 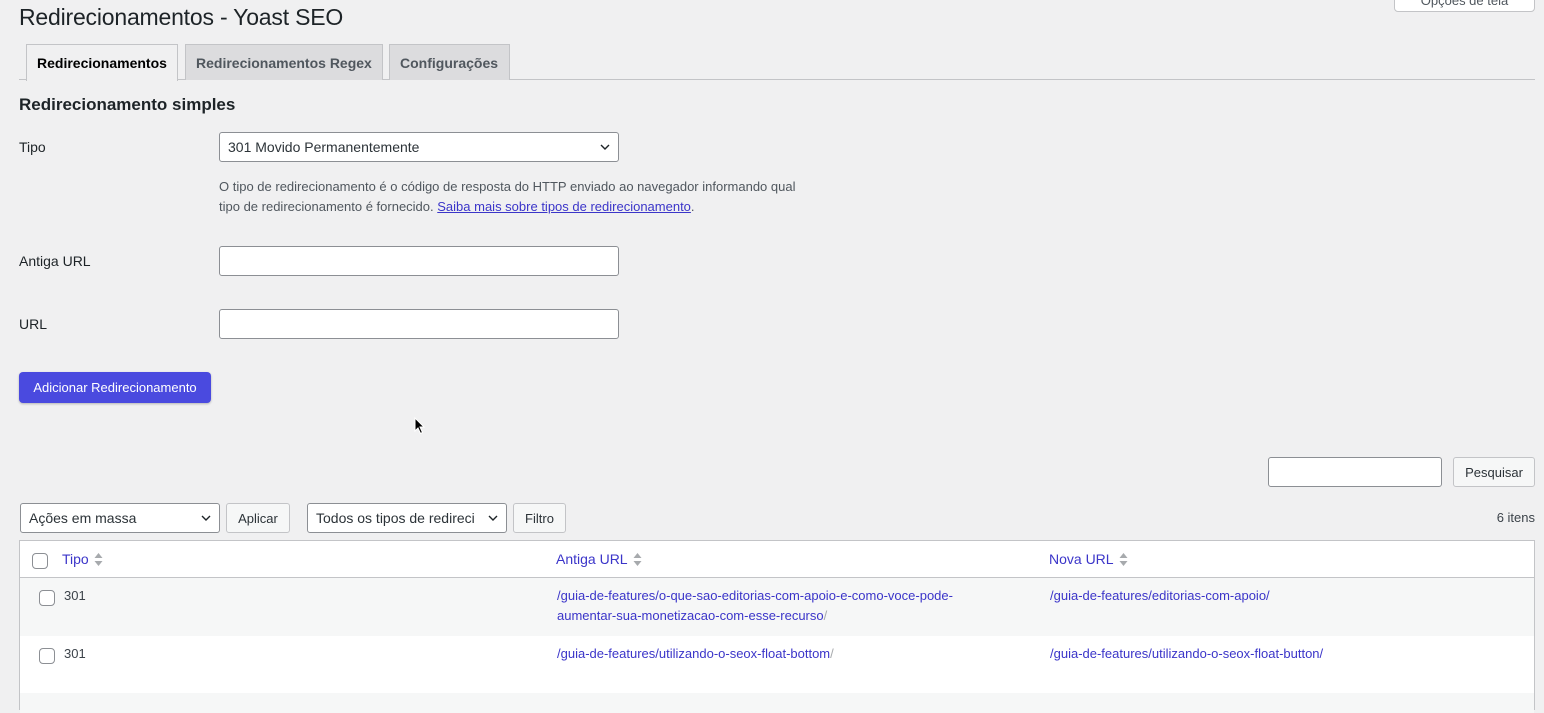 I want to click on column-header-new-url: Nova URL, so click(x=1088, y=559).